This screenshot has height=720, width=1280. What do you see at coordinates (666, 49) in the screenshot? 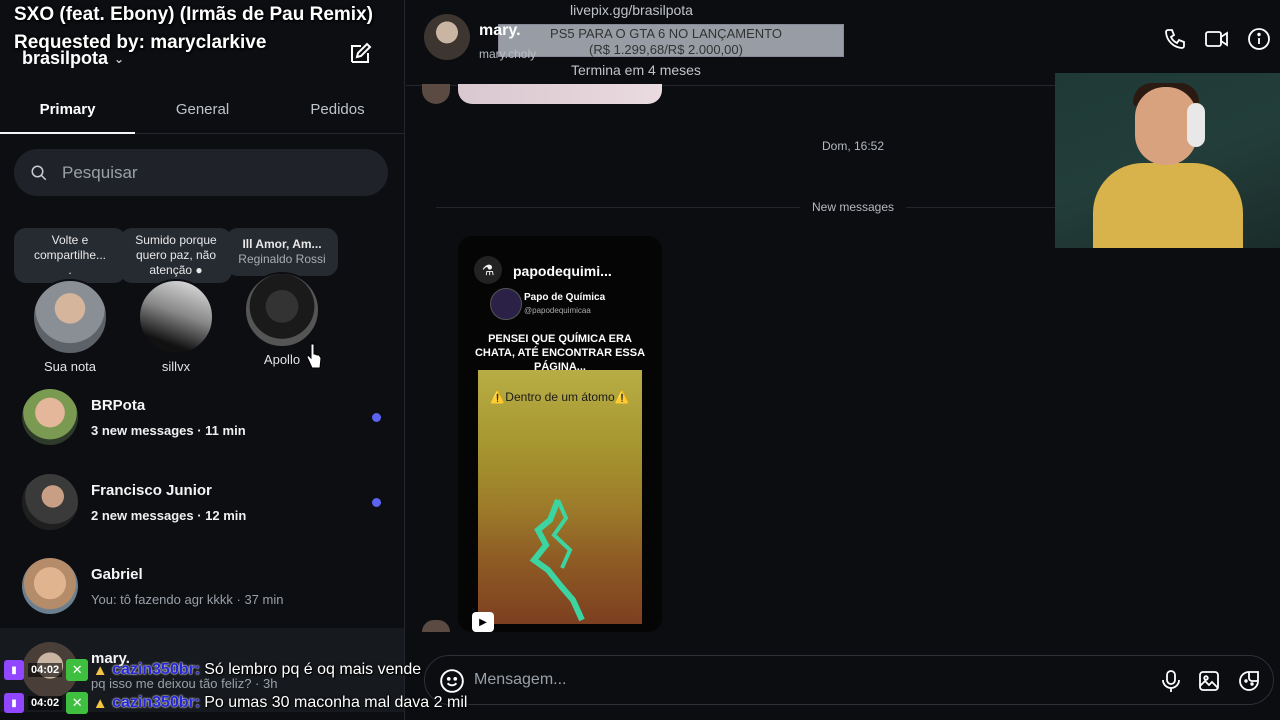
I see `livepix-goal-amount: (R$ 1.299,68/R$ 2.000,00)` at bounding box center [666, 49].